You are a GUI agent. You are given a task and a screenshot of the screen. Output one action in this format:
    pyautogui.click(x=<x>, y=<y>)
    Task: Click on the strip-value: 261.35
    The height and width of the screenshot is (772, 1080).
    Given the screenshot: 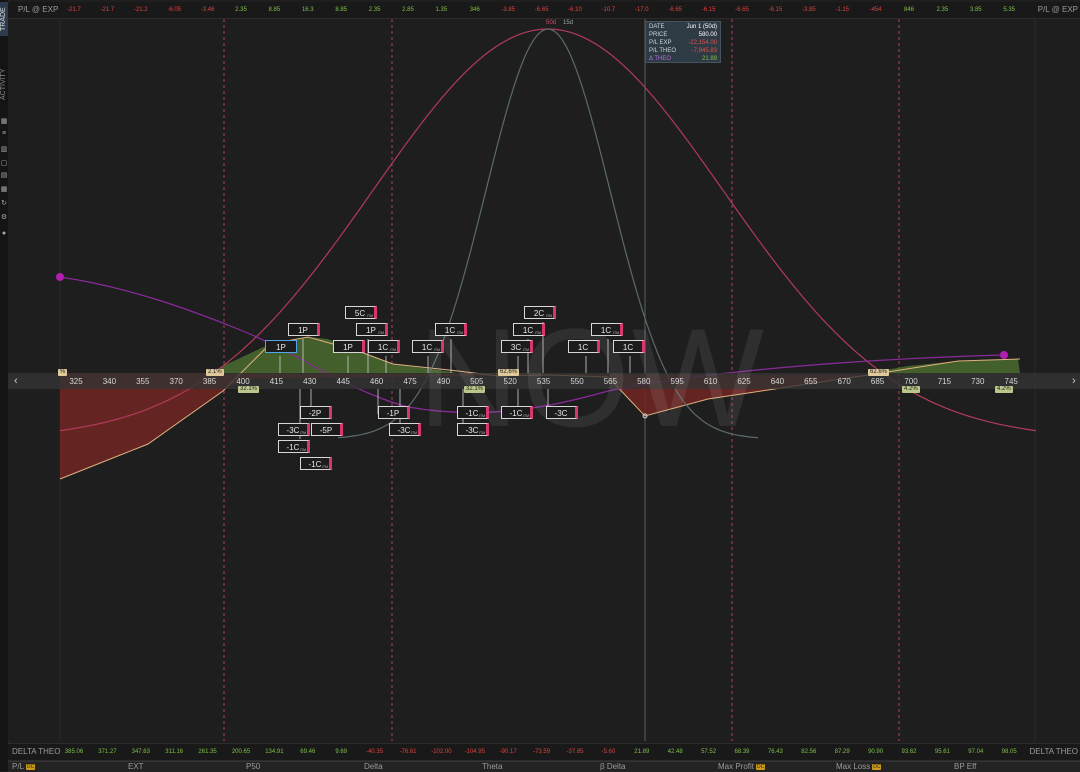 What is the action you would take?
    pyautogui.click(x=207, y=752)
    